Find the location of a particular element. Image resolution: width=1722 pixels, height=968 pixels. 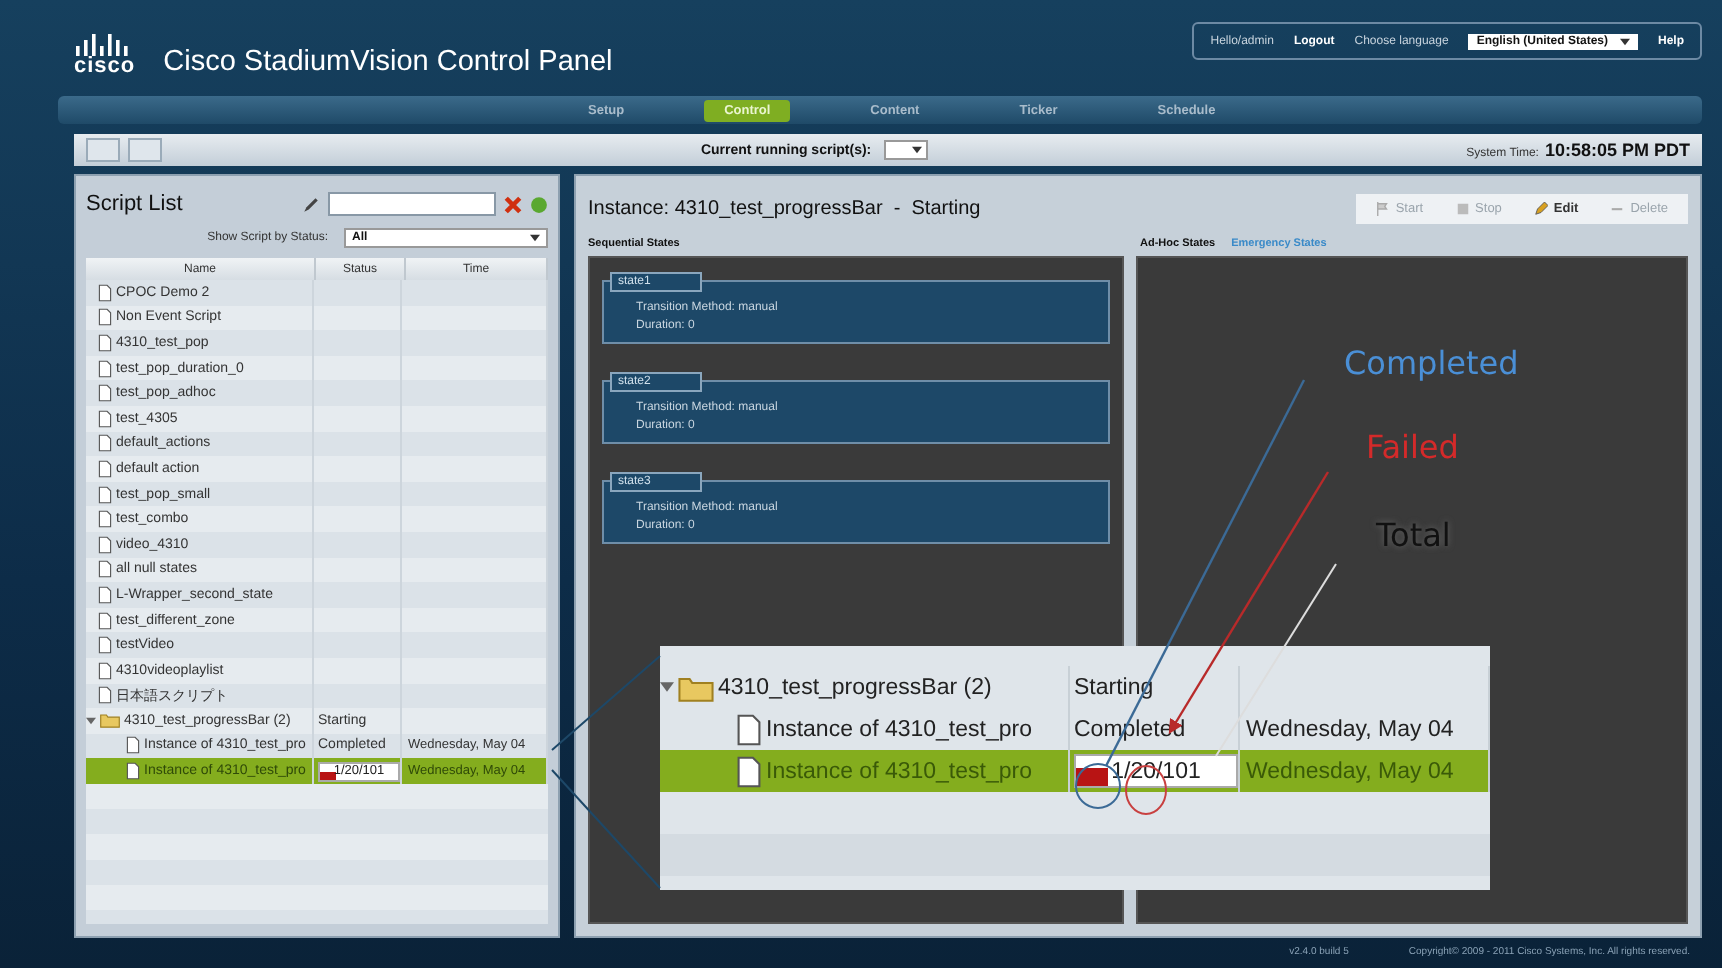

system-time: 10:58:05 PM PDT is located at coordinates (1617, 150).